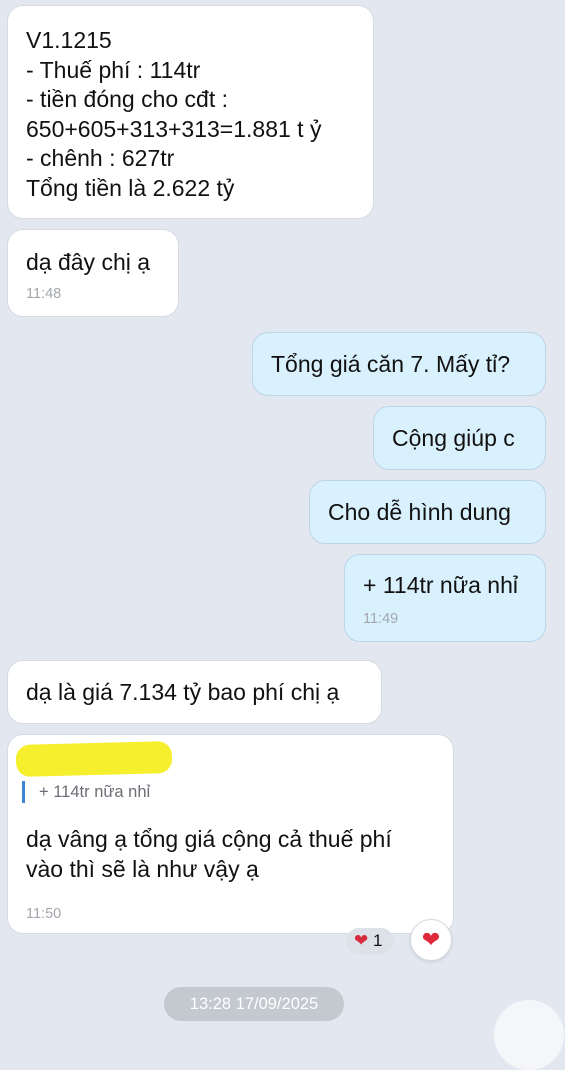 The height and width of the screenshot is (1070, 565). I want to click on message-bubble-outgoing: Cộng giúp c, so click(459, 438).